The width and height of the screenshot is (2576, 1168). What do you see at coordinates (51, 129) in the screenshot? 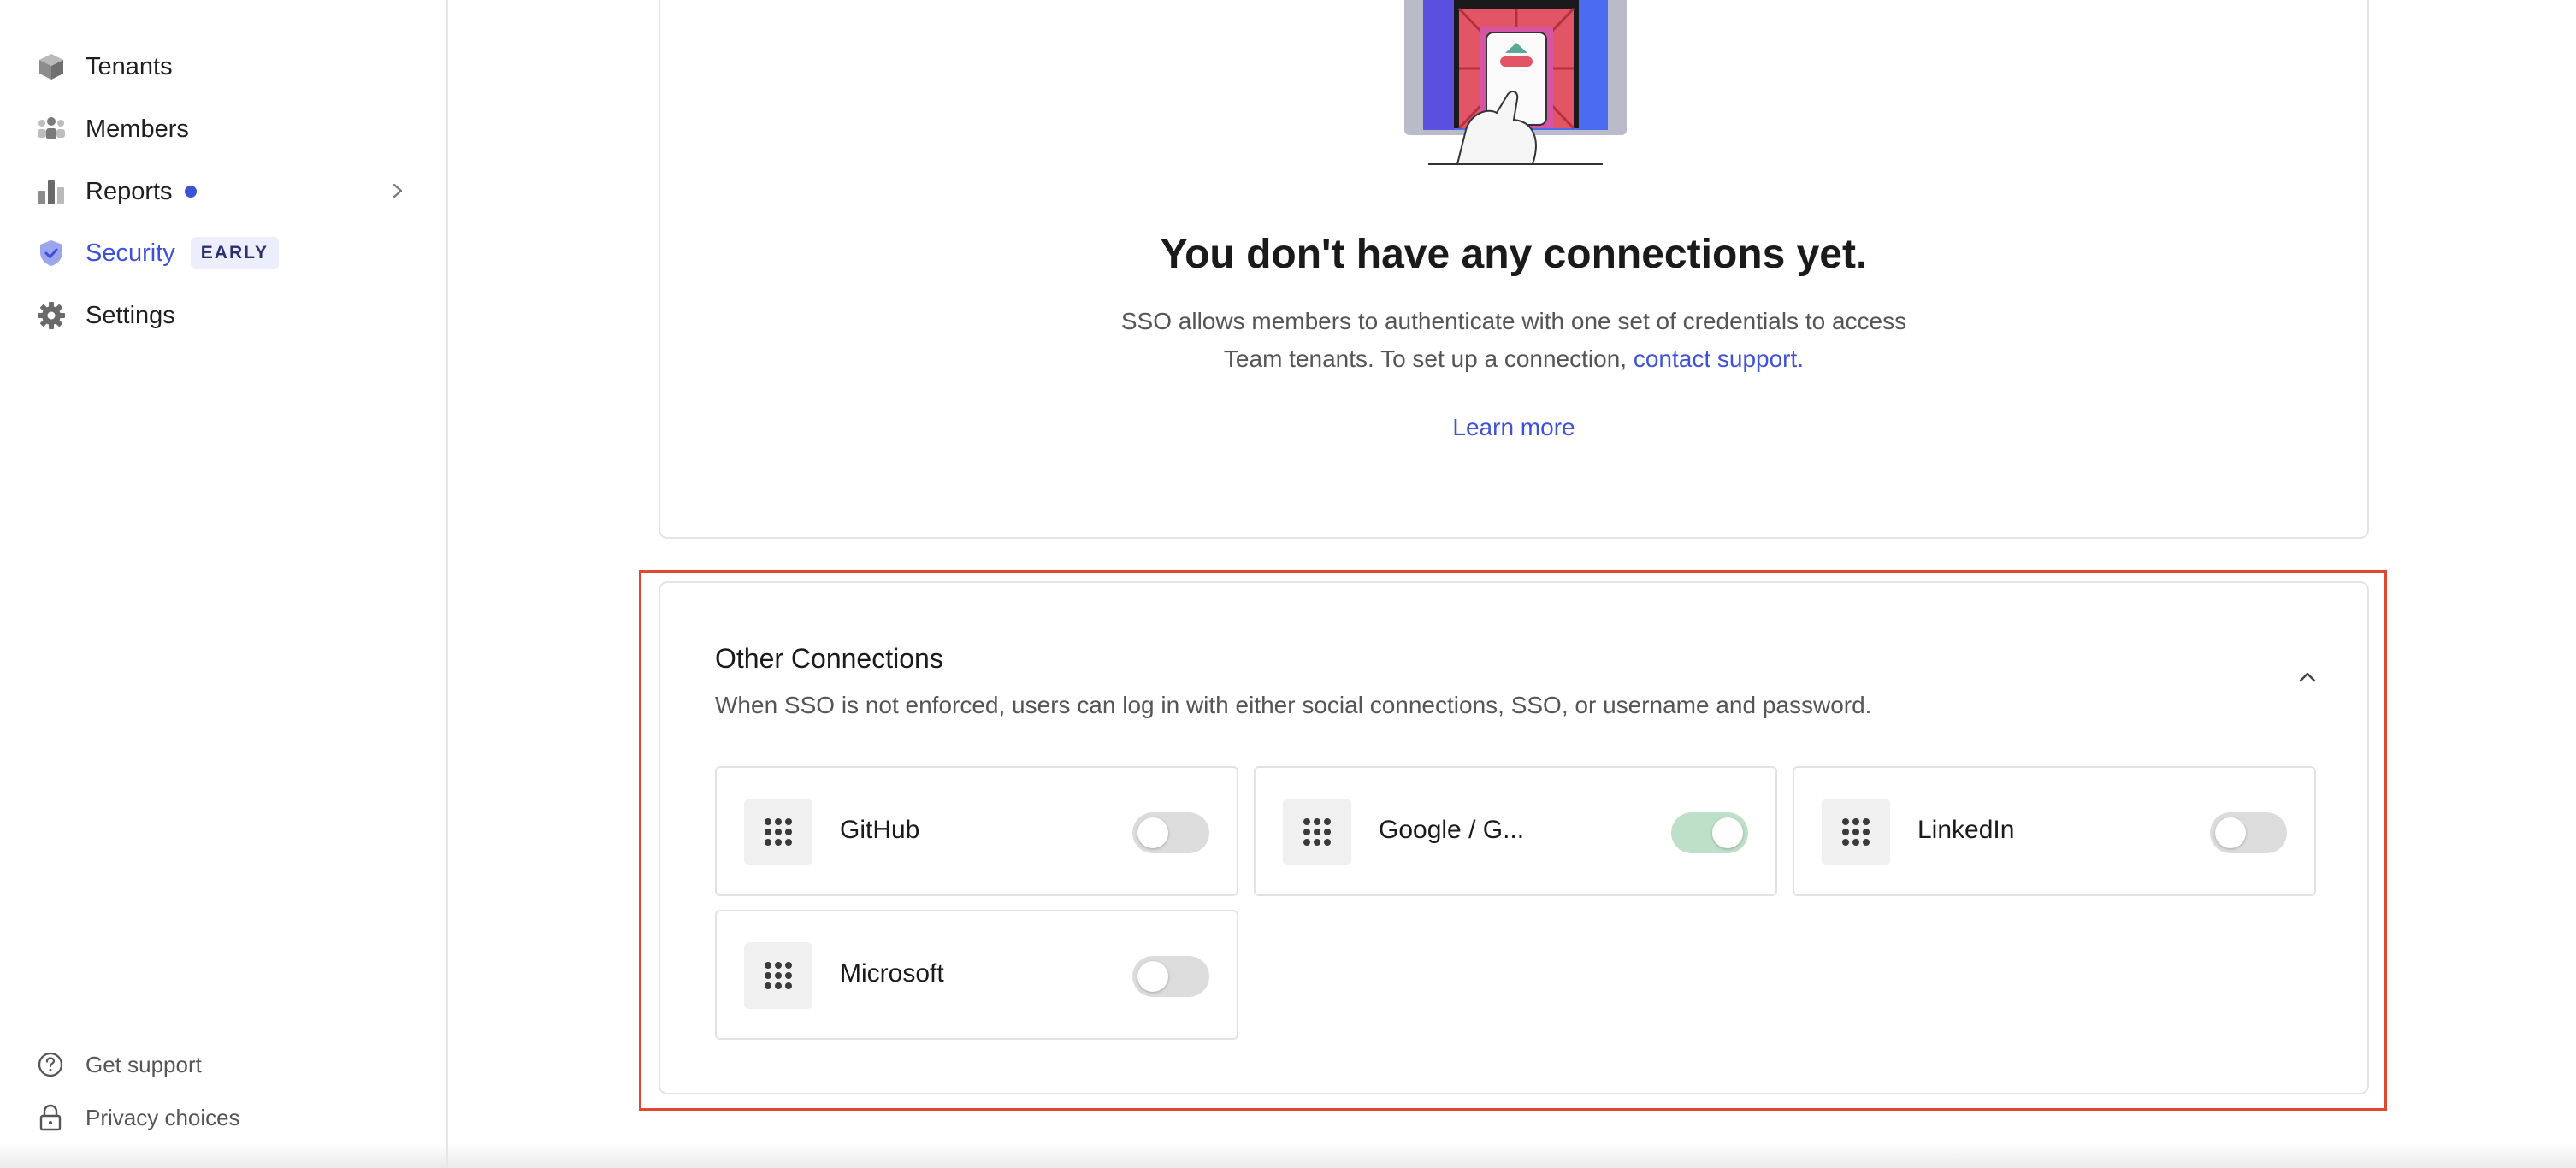
I see `members-icon` at bounding box center [51, 129].